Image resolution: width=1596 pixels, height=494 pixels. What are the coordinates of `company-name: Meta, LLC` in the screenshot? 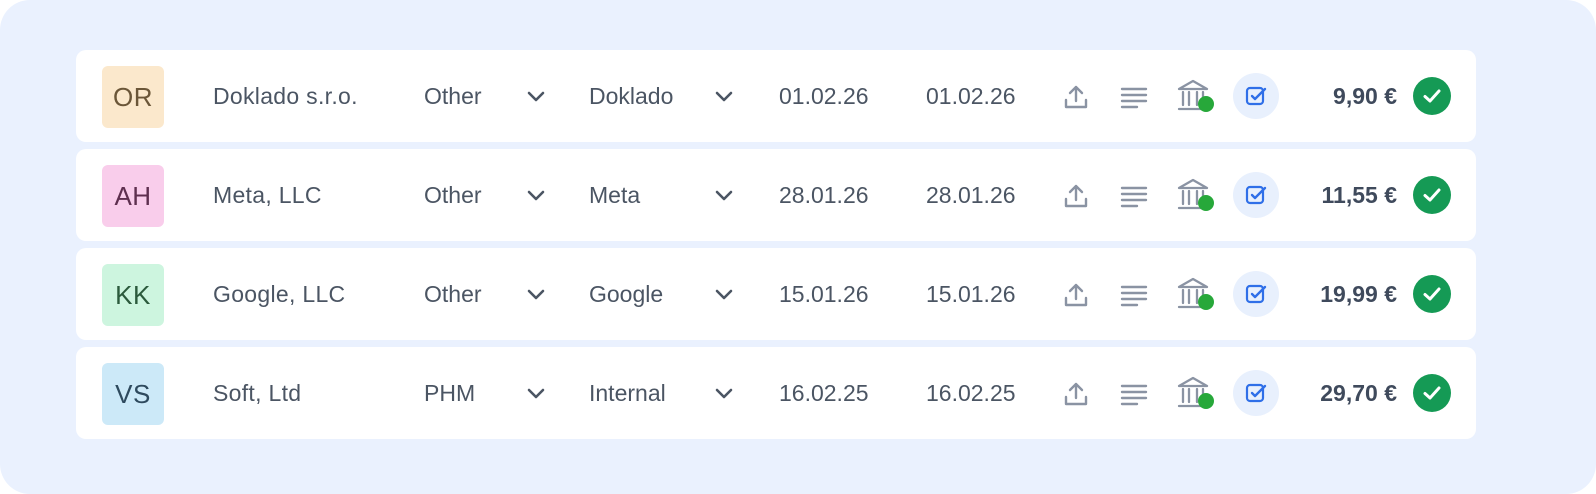 It's located at (267, 194).